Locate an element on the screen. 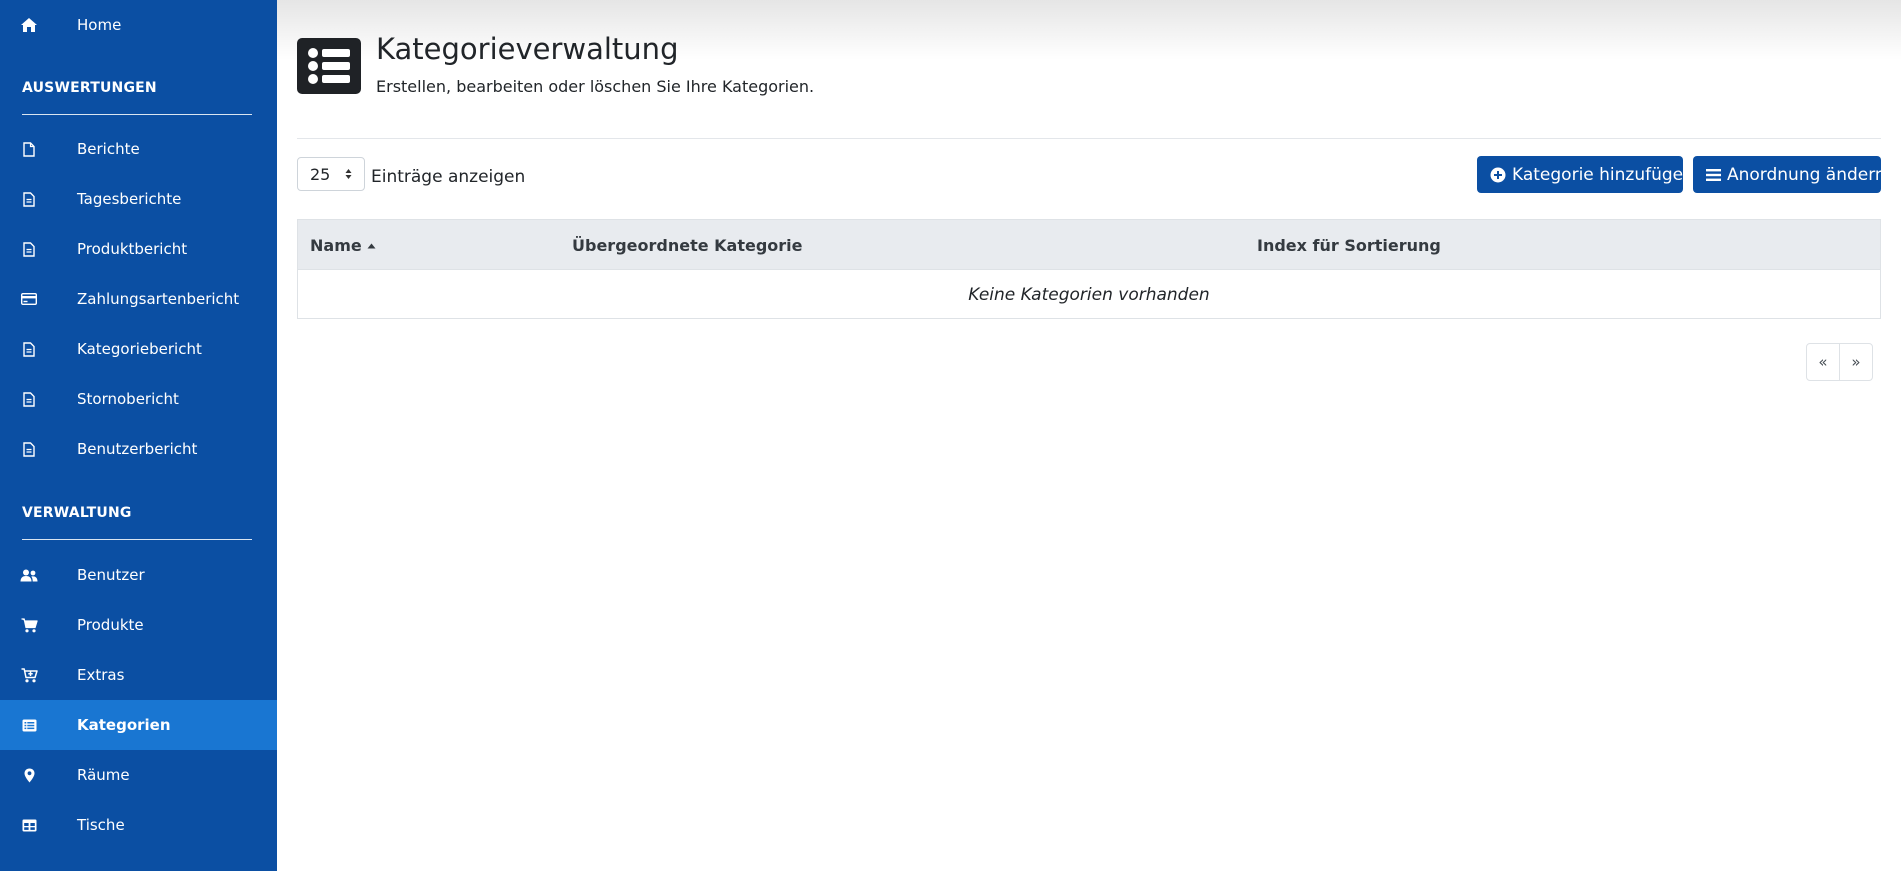 This screenshot has width=1901, height=871. pagination-prev-button: « is located at coordinates (1823, 362).